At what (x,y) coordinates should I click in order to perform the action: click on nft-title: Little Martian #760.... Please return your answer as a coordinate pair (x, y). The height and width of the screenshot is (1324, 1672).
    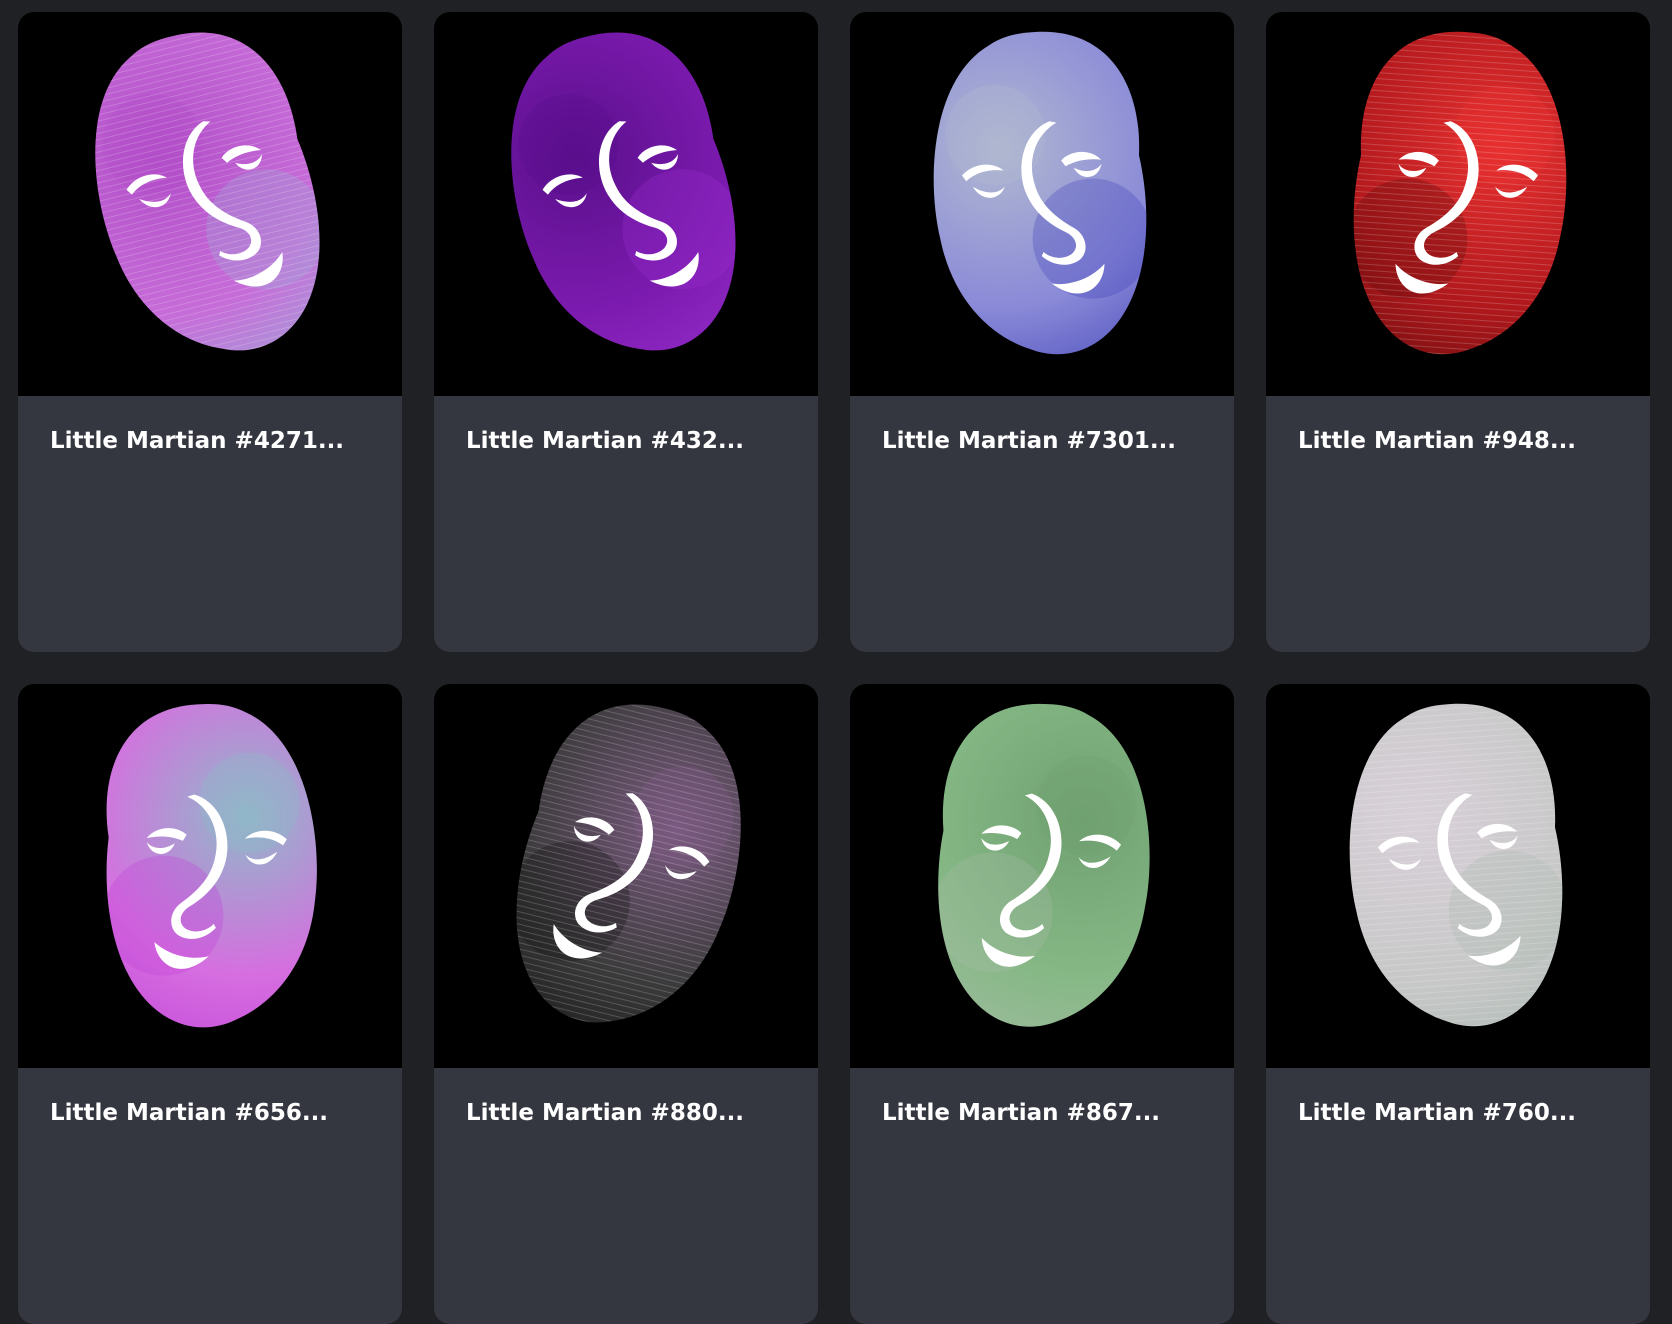
    Looking at the image, I should click on (1437, 1113).